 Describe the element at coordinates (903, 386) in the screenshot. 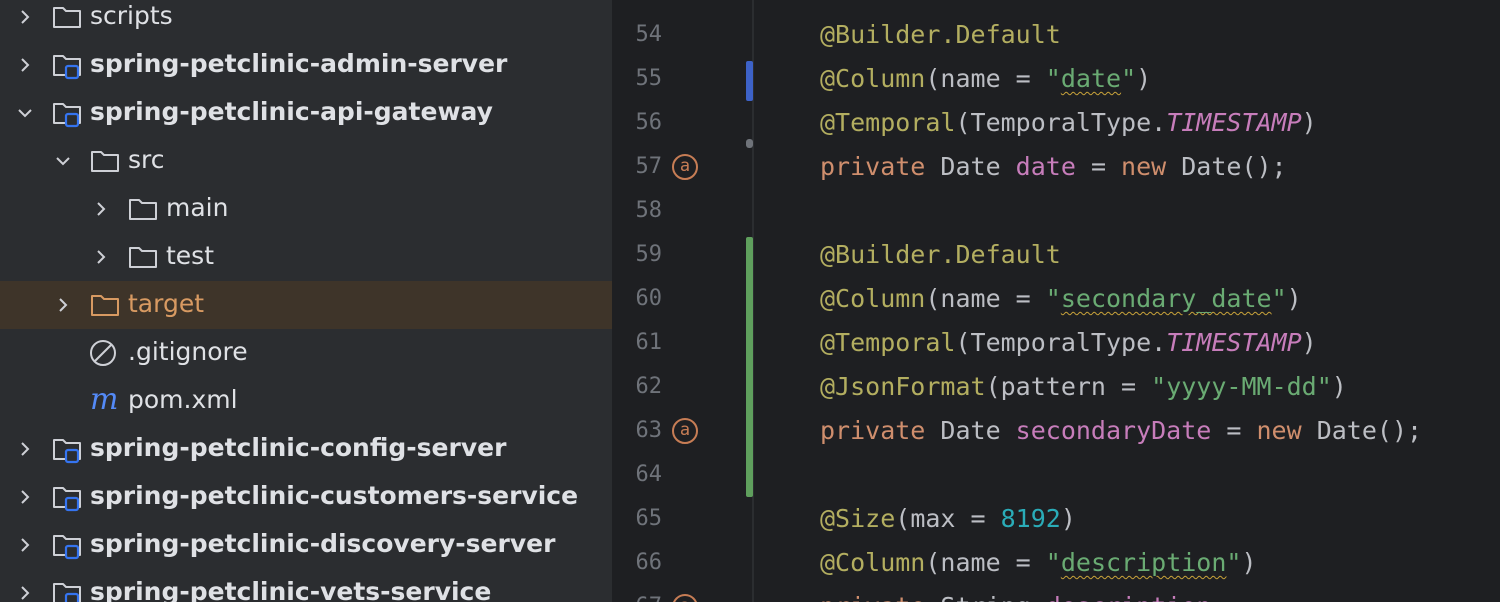

I see `code-token: @JsonFormat` at that location.